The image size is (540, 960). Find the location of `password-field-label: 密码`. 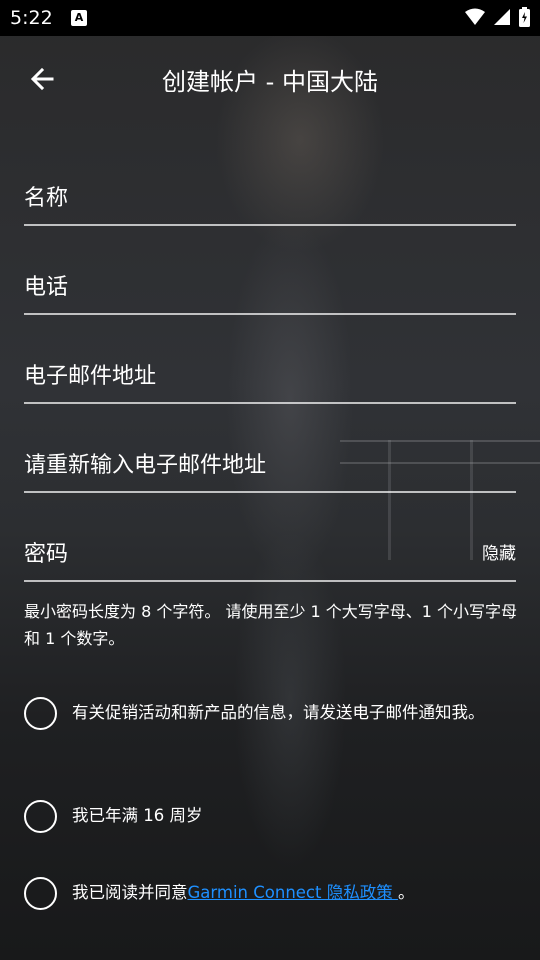

password-field-label: 密码 is located at coordinates (46, 554).